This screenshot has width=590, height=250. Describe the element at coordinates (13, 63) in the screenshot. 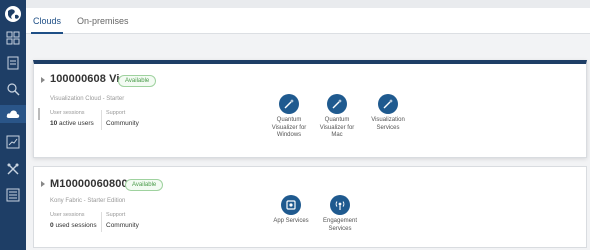

I see `document-icon` at that location.